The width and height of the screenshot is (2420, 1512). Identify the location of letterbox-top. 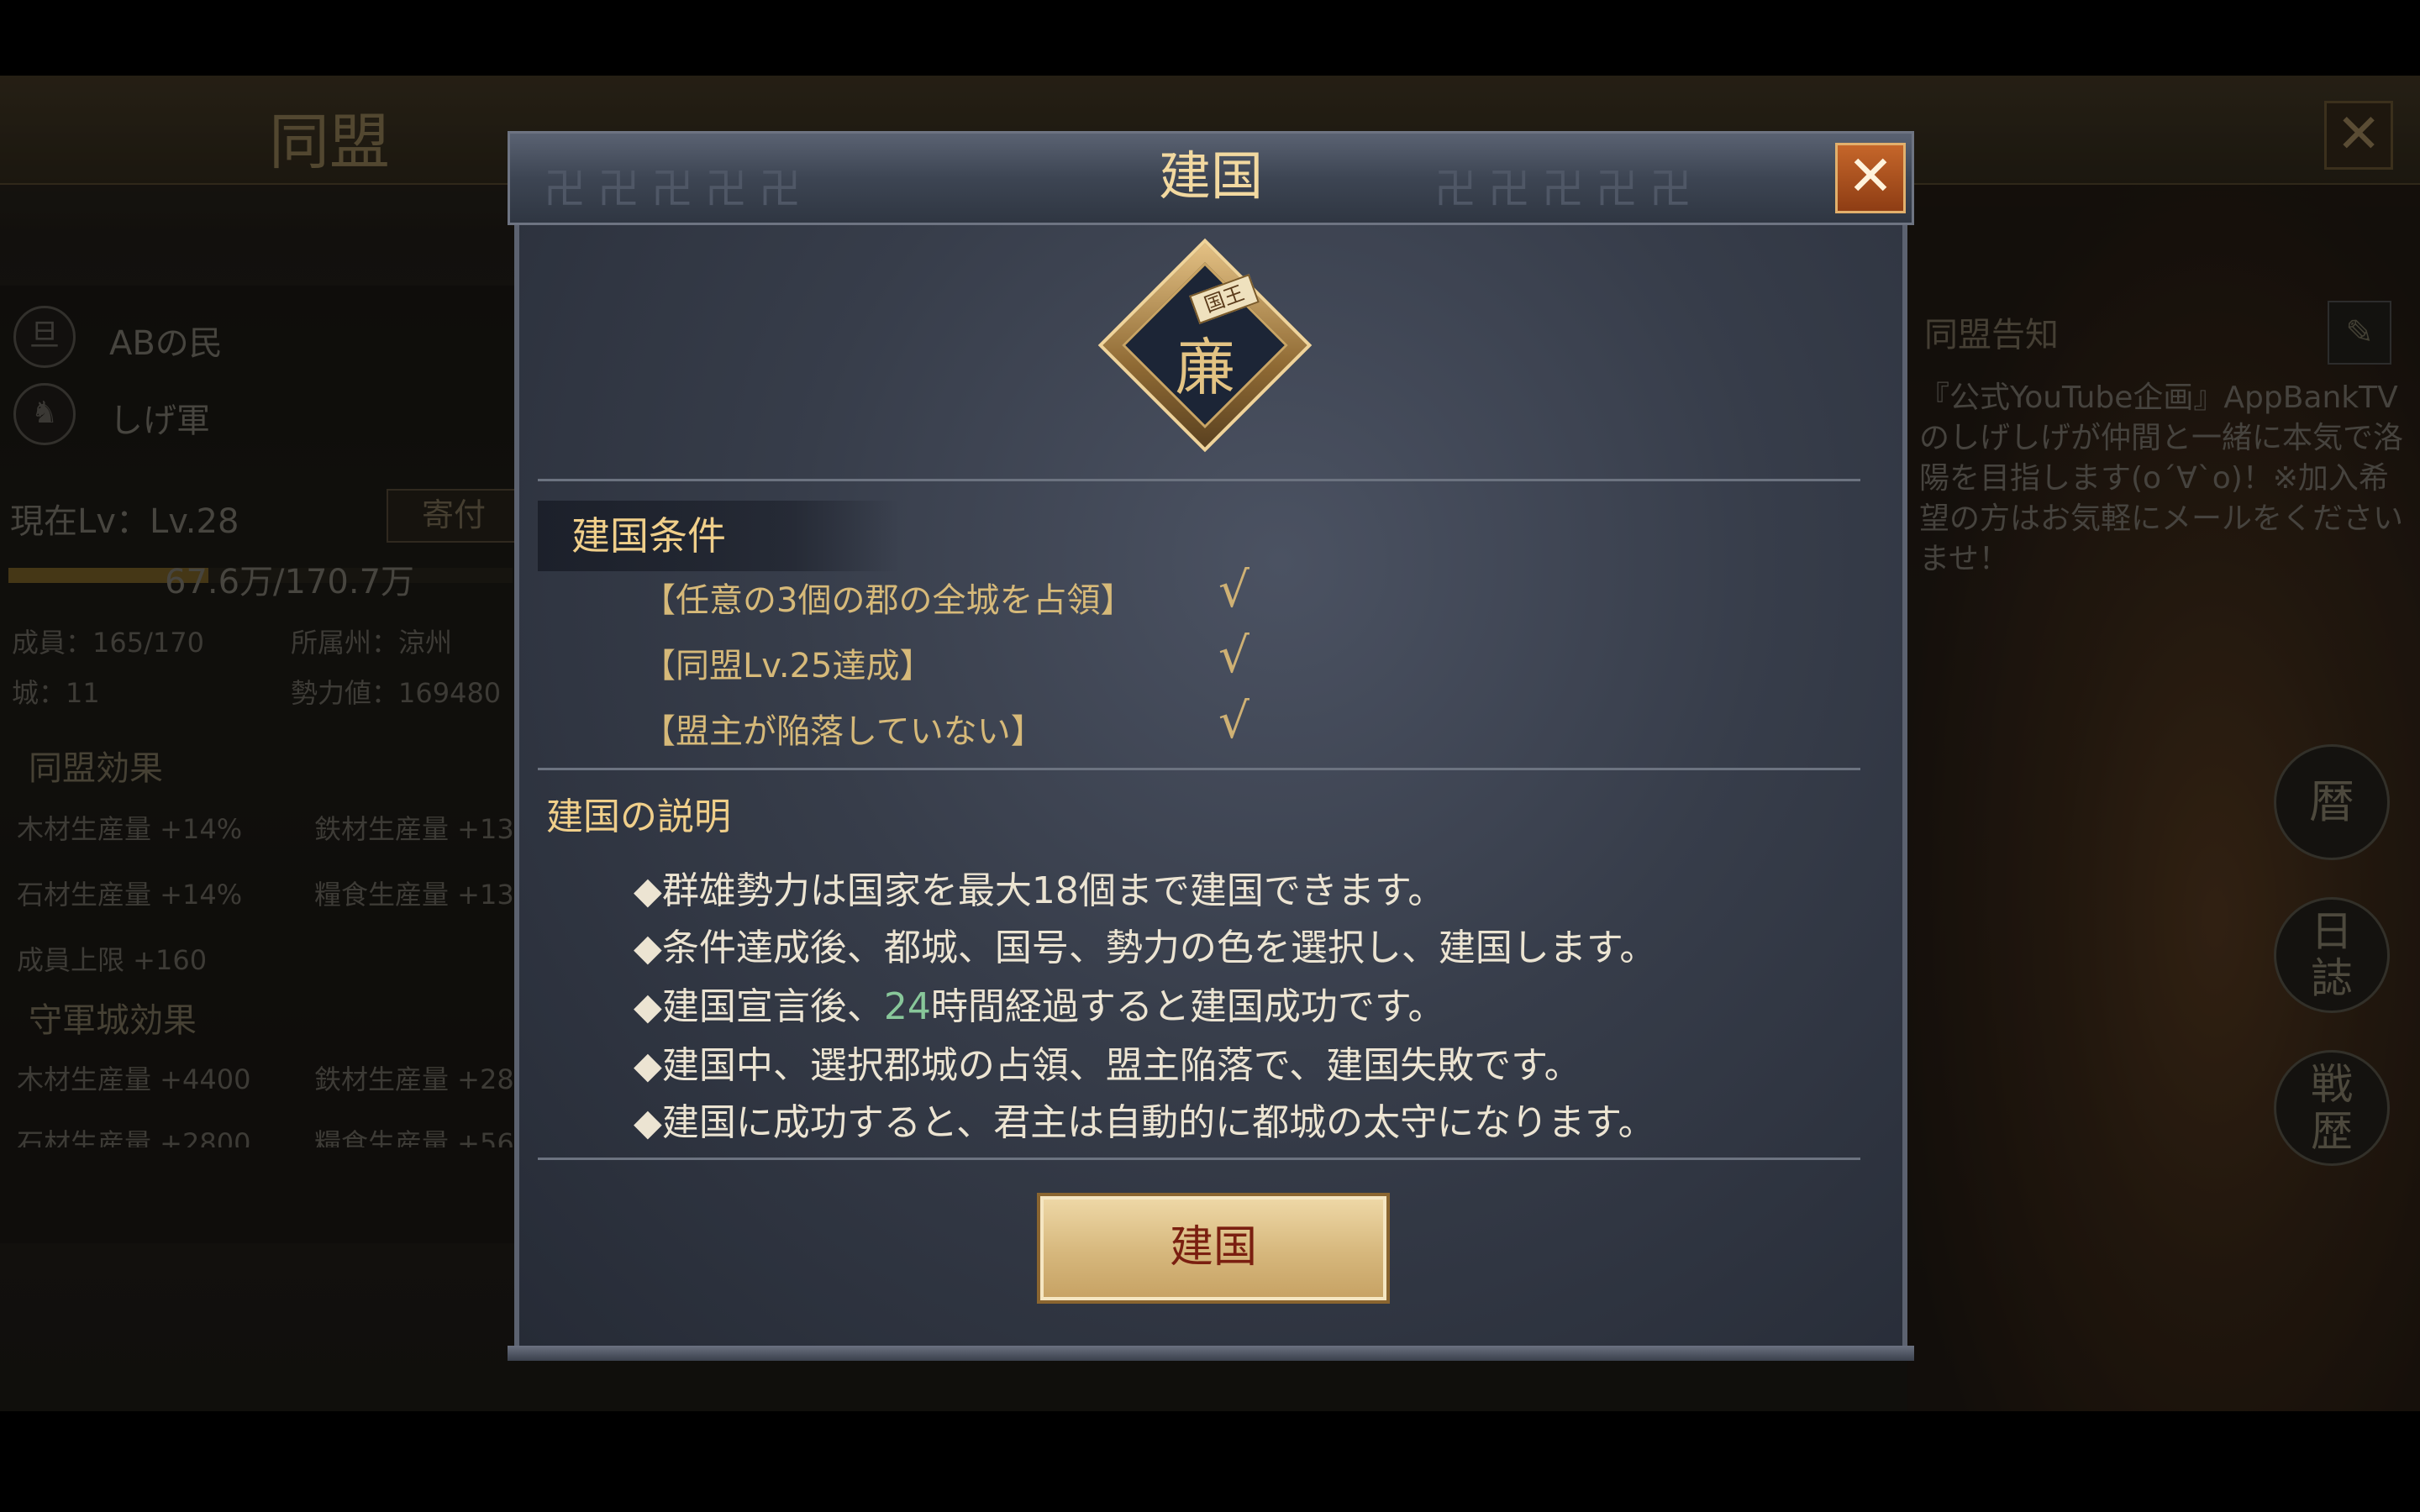
(1210, 38).